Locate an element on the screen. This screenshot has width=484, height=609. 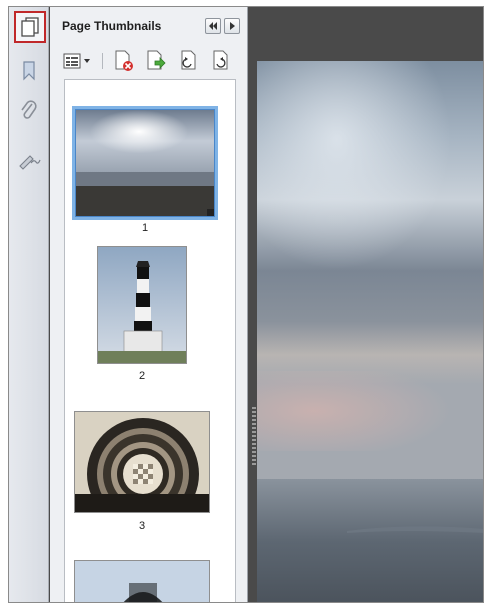
rotate-counterclockwise-icon is located at coordinates (188, 60).